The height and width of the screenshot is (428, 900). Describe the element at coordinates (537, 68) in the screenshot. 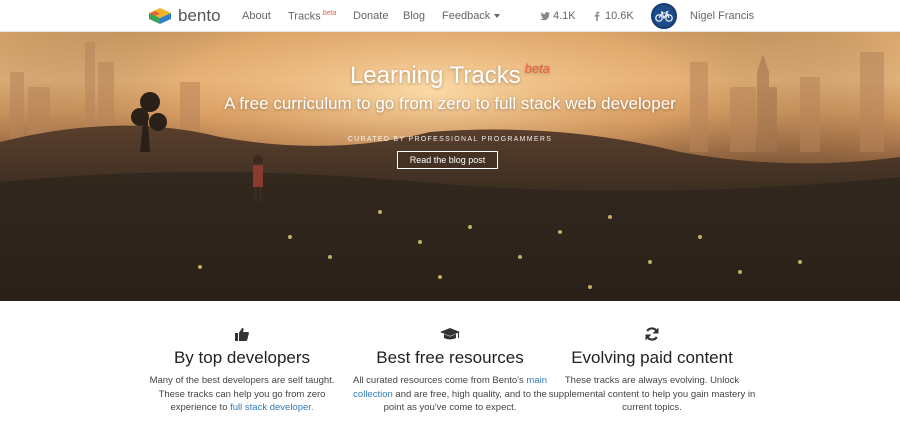

I see `hero-beta-badge: beta` at that location.